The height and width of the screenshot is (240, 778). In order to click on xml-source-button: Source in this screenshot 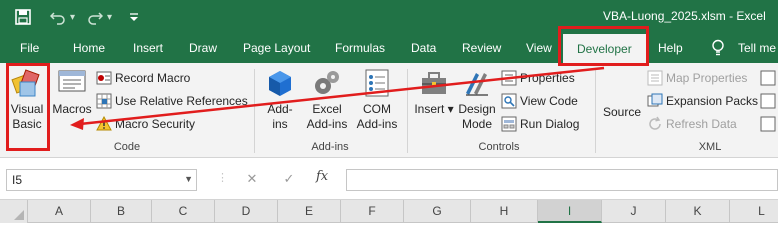, I will do `click(622, 101)`.